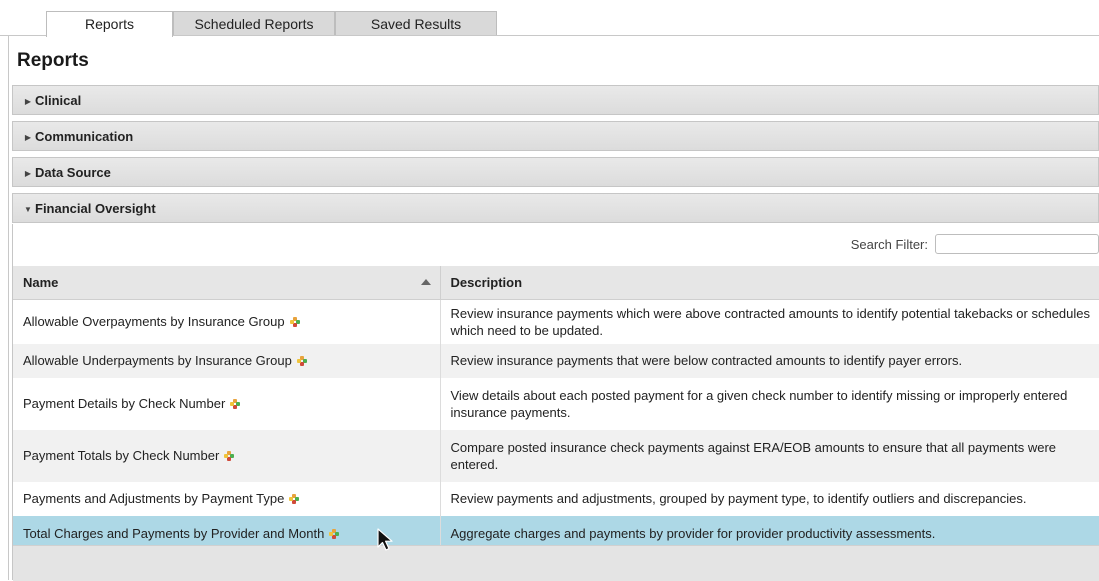  Describe the element at coordinates (84, 136) in the screenshot. I see `section-label: Communication` at that location.